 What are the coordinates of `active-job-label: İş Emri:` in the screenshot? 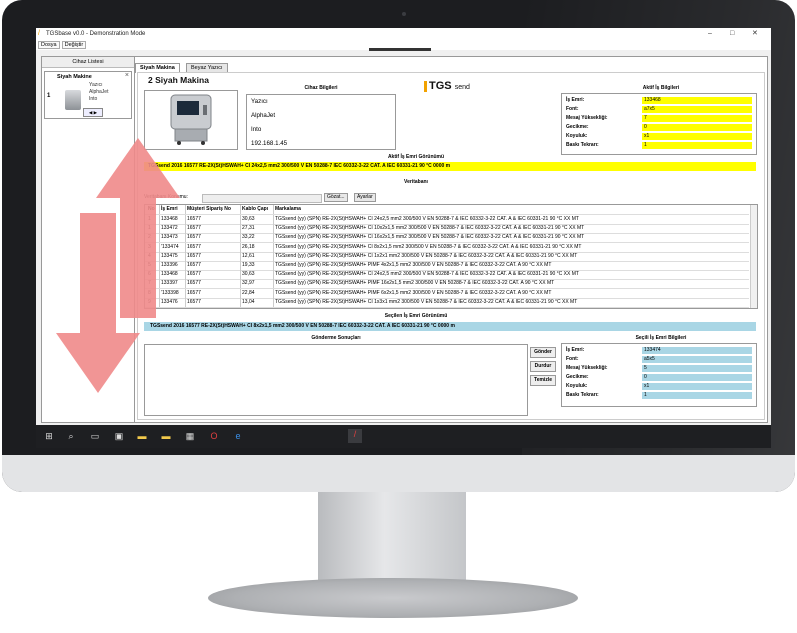 It's located at (575, 100).